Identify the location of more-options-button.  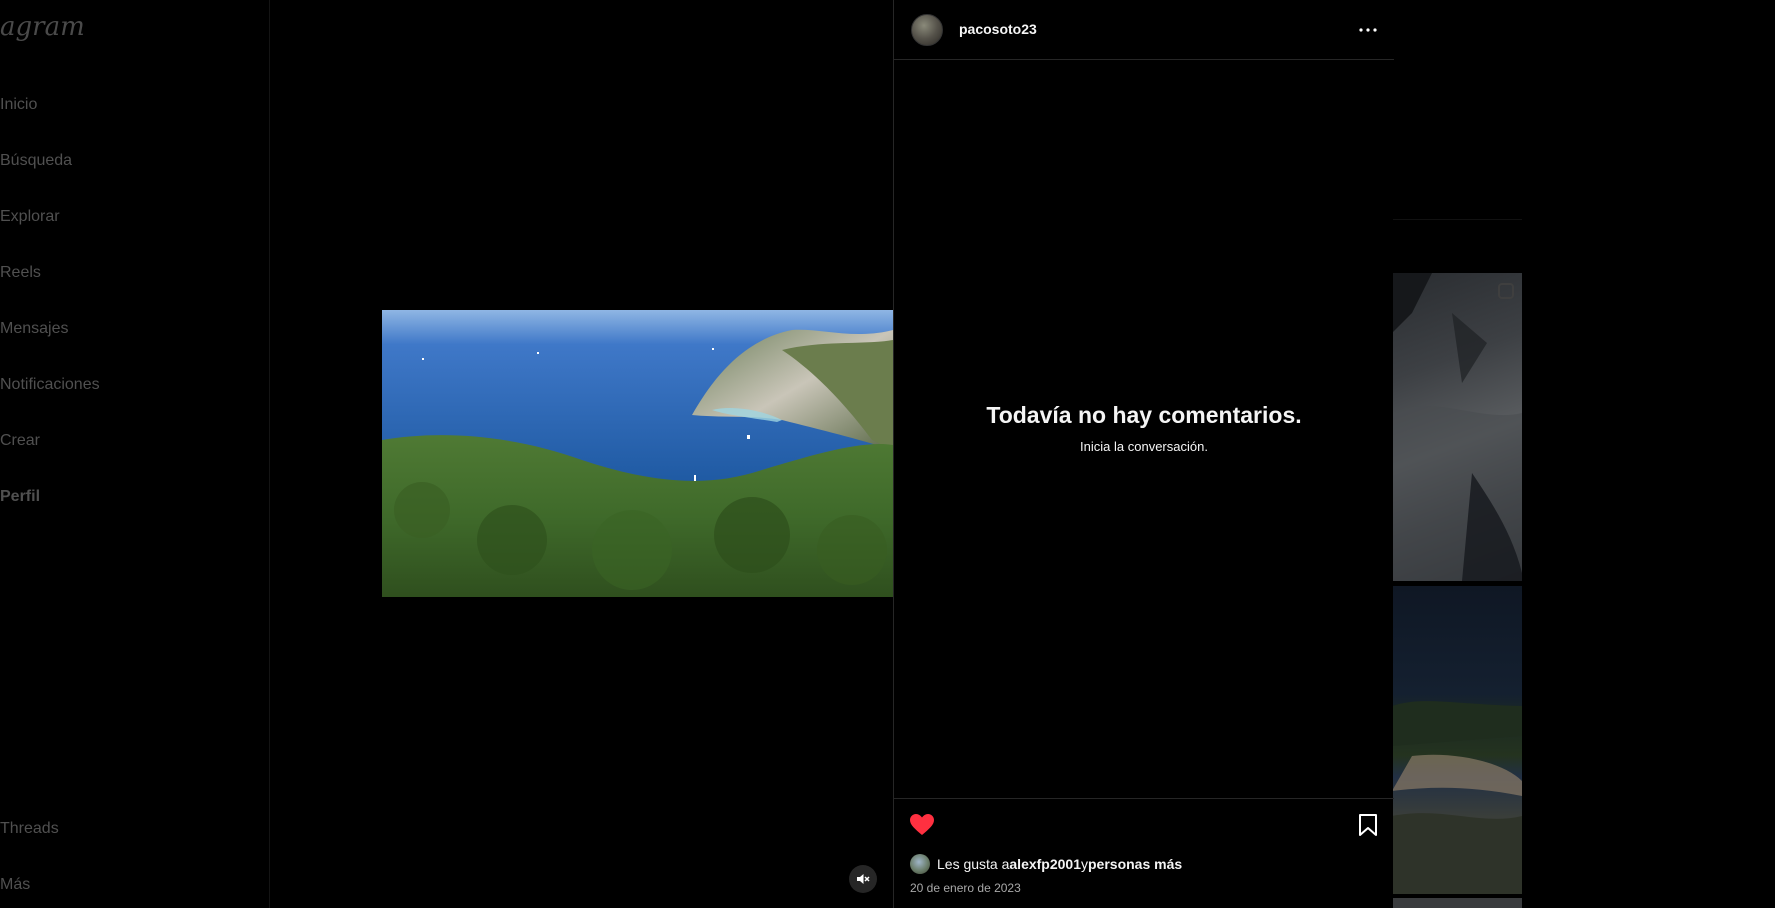
(1368, 30).